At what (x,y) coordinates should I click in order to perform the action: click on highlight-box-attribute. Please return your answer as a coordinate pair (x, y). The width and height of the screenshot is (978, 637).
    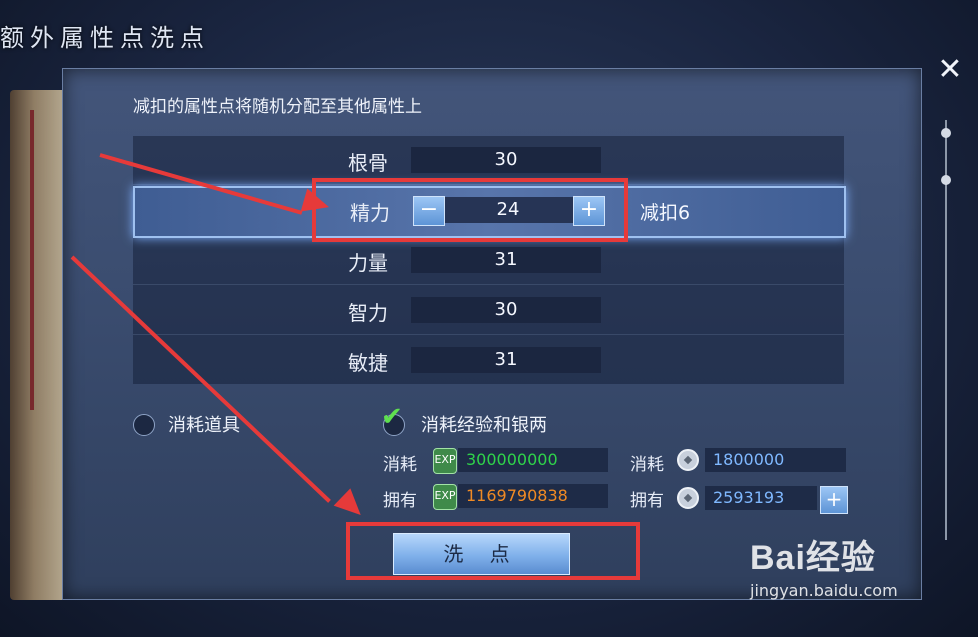
    Looking at the image, I should click on (470, 210).